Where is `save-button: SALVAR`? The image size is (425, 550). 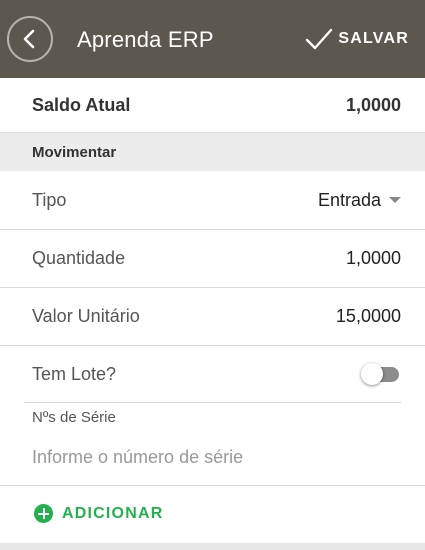
save-button: SALVAR is located at coordinates (357, 39).